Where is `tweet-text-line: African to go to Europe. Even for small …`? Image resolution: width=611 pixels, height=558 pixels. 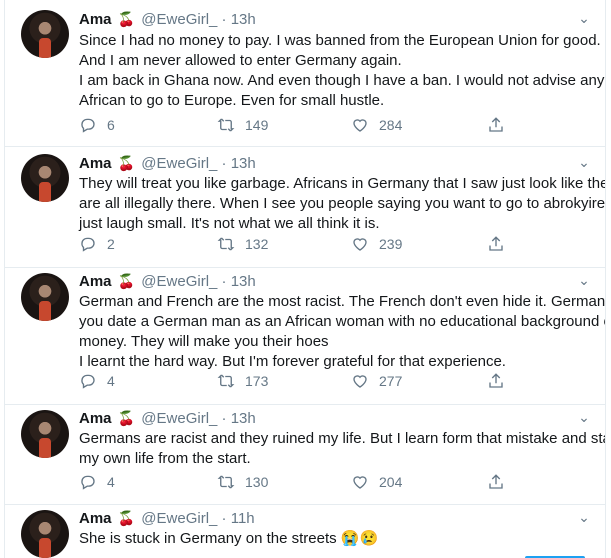 tweet-text-line: African to go to Europe. Even for small … is located at coordinates (232, 100).